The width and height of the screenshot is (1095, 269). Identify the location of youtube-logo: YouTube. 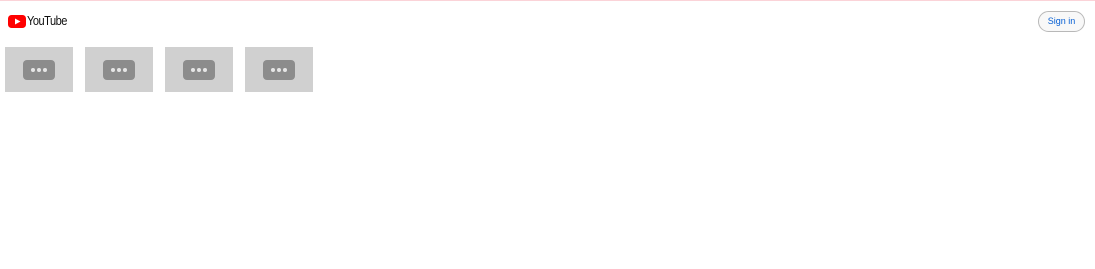
(41, 21).